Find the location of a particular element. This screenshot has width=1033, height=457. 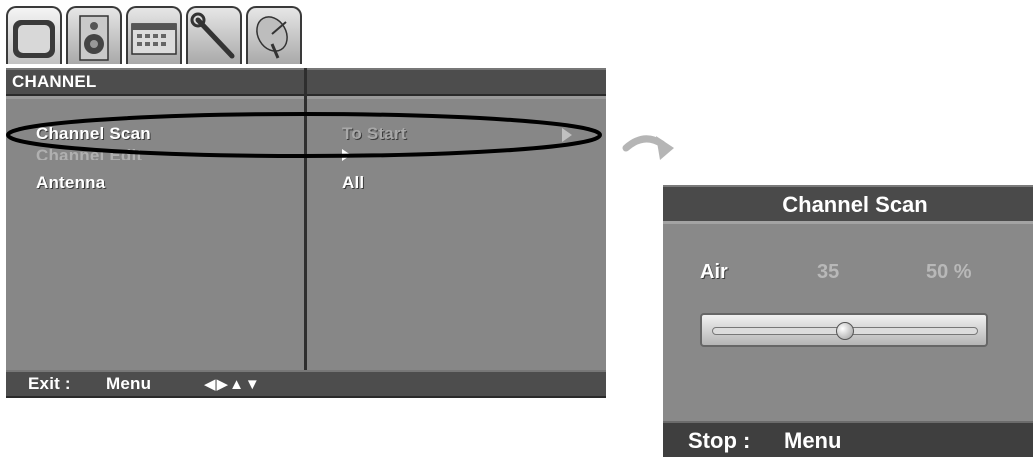

scan-percent: 50 % is located at coordinates (949, 272).